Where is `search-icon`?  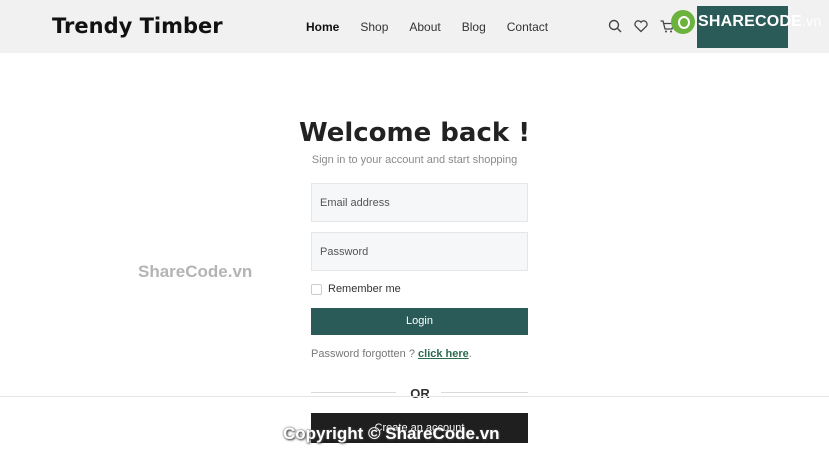
search-icon is located at coordinates (615, 26).